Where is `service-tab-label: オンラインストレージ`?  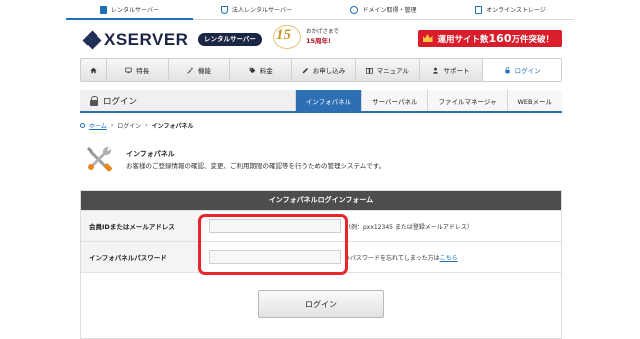 service-tab-label: オンラインストレージ is located at coordinates (516, 10).